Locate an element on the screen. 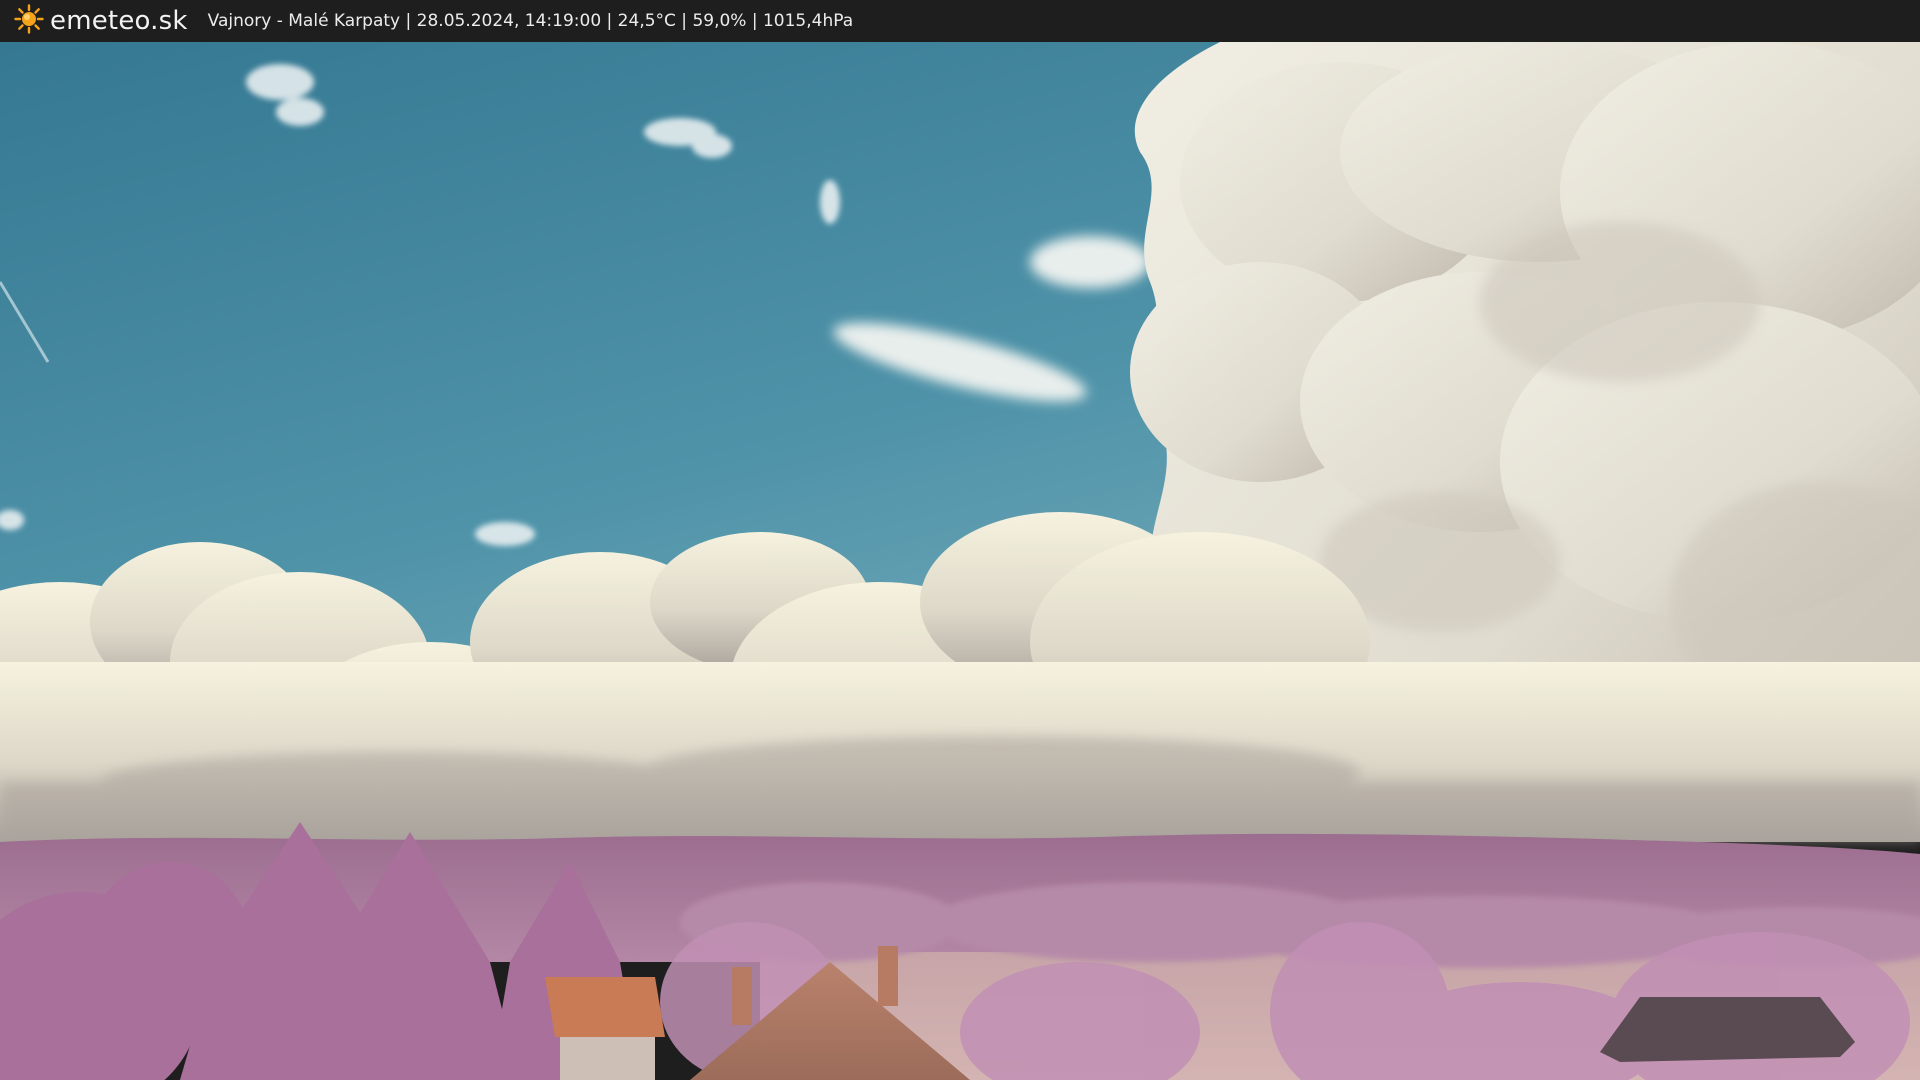 The width and height of the screenshot is (1920, 1080). house-right is located at coordinates (1727, 1029).